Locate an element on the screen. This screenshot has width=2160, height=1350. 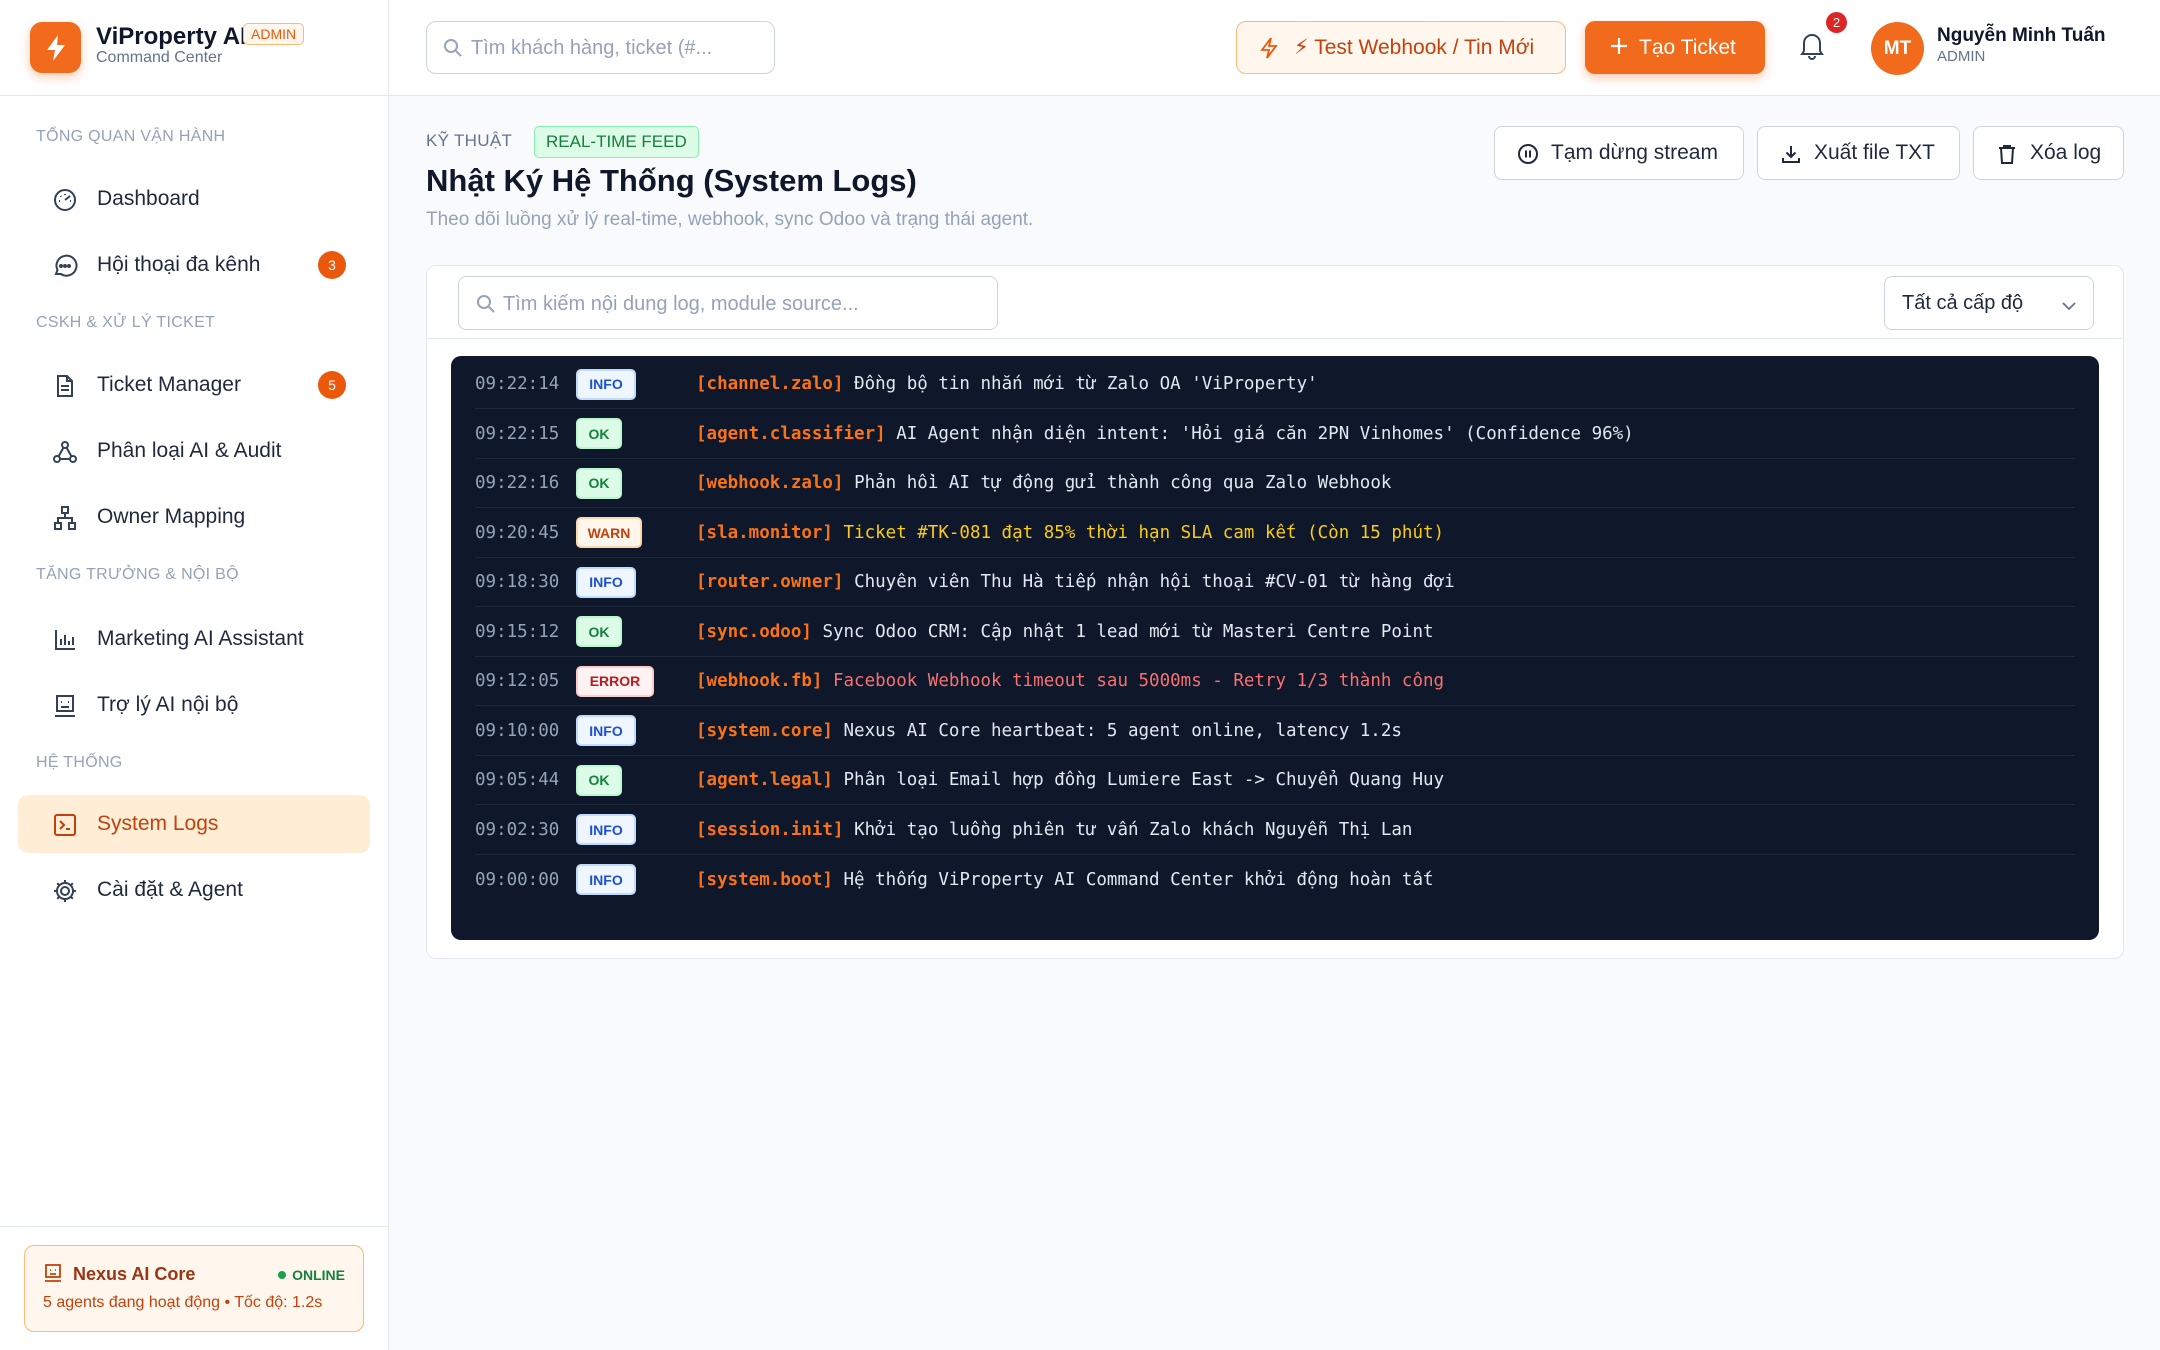
sidebar-item-owner-mapping: Owner Mapping is located at coordinates (194, 517).